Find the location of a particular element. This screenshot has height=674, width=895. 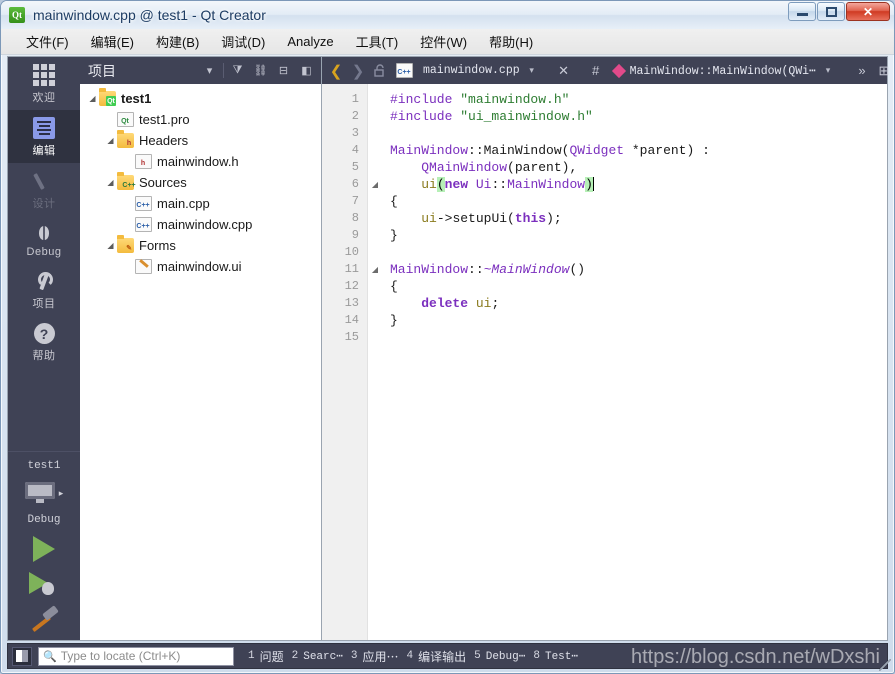

code-token: #include is located at coordinates (425, 99).